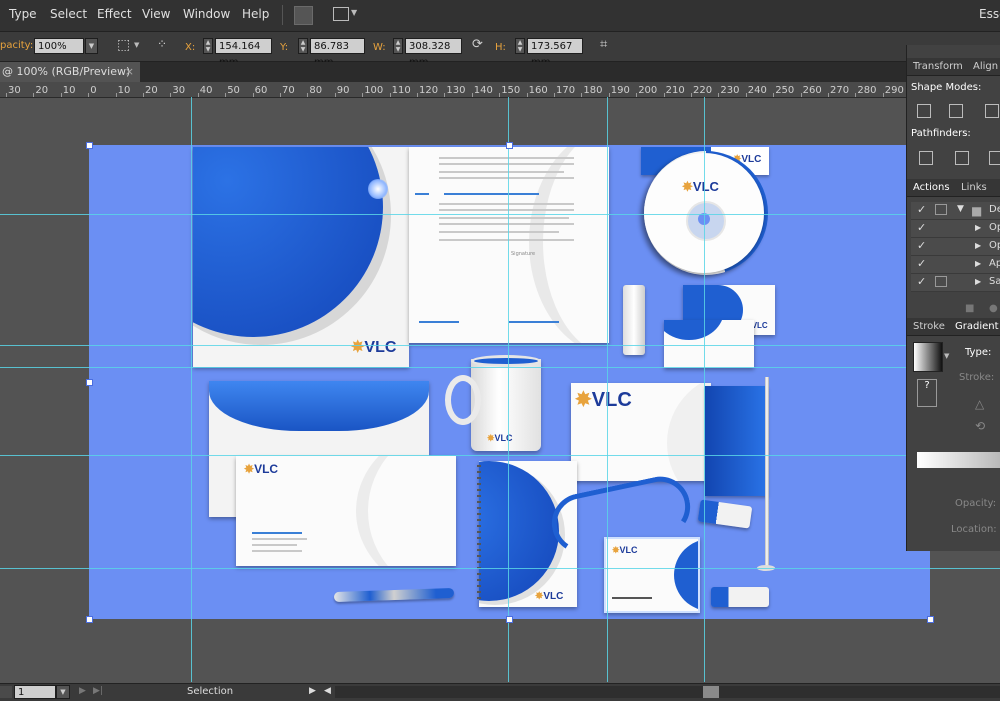 The width and height of the screenshot is (1000, 701). I want to click on action-row: ✓ ▶ Ap, so click(955, 265).